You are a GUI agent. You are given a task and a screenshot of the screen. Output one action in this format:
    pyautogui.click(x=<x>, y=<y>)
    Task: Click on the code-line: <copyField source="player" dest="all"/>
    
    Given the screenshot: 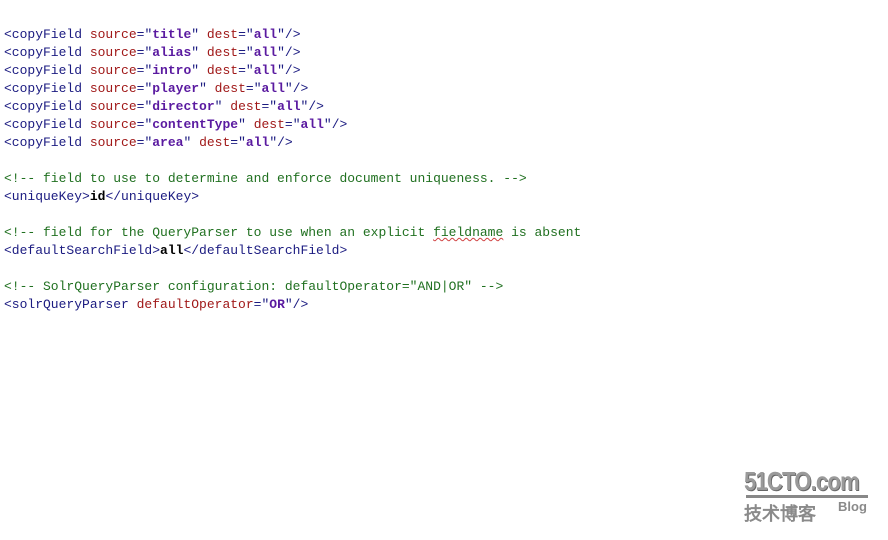 What is the action you would take?
    pyautogui.click(x=292, y=89)
    